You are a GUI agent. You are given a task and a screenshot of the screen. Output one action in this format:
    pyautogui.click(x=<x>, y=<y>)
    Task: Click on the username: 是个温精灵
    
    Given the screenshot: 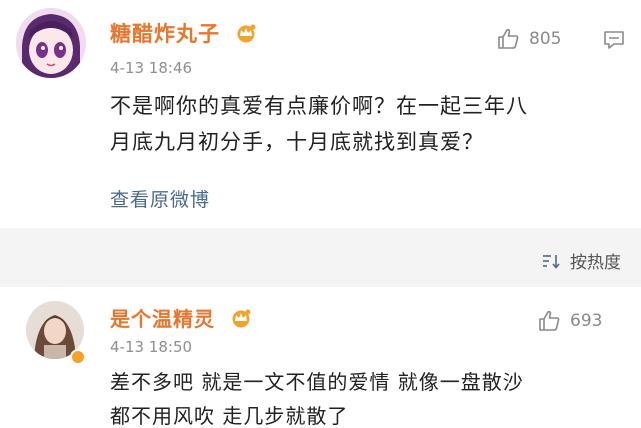 What is the action you would take?
    pyautogui.click(x=181, y=318)
    